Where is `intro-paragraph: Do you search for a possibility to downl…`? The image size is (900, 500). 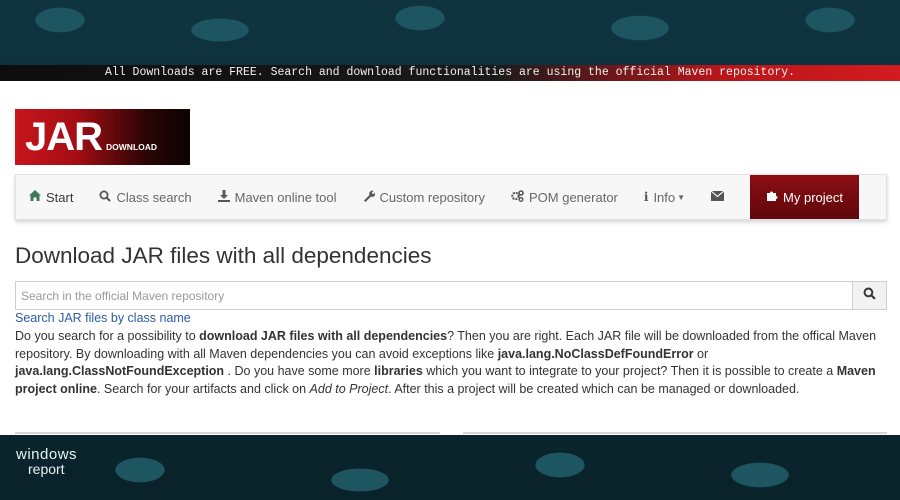
intro-paragraph: Do you search for a possibility to downl… is located at coordinates (446, 362).